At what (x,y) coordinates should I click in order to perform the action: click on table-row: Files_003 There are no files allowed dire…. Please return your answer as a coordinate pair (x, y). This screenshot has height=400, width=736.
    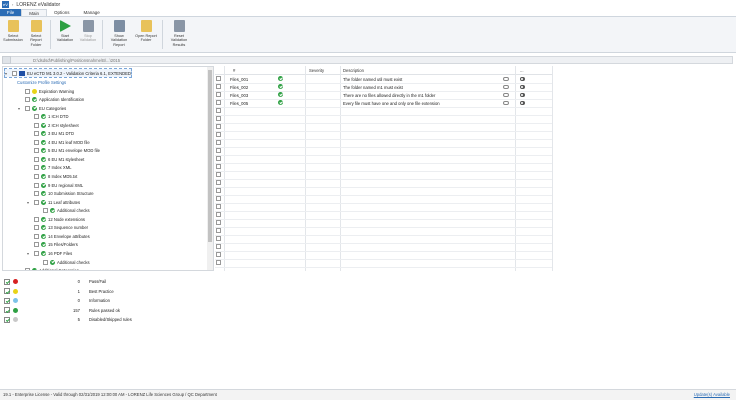
    Looking at the image, I should click on (383, 96).